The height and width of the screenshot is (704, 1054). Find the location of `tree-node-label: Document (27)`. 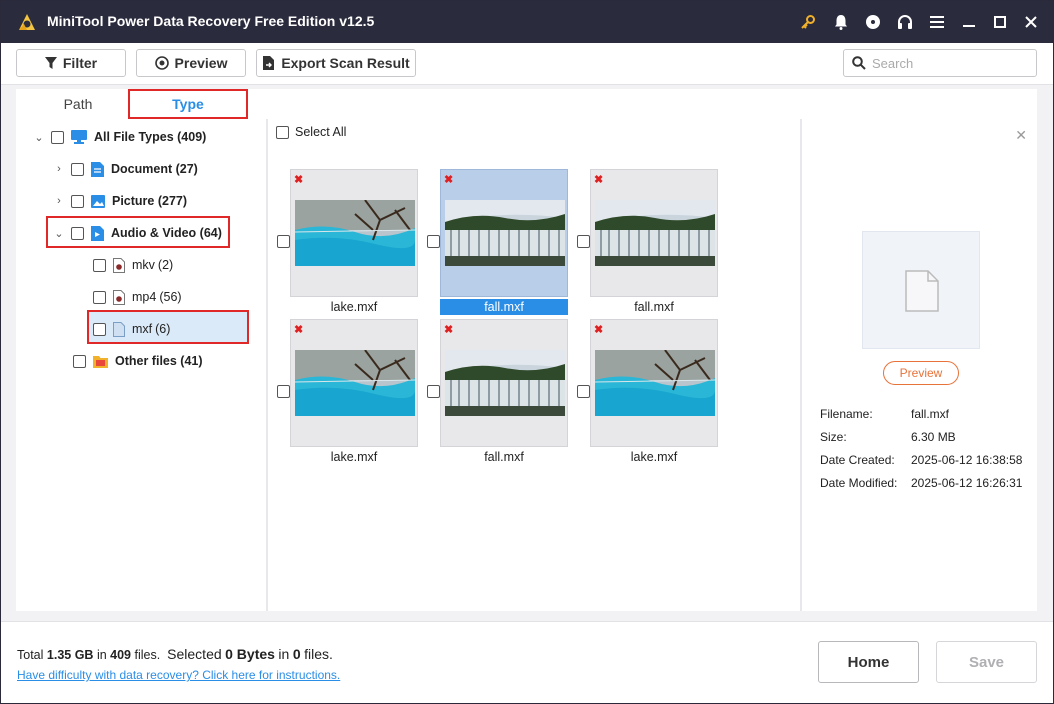

tree-node-label: Document (27) is located at coordinates (154, 169).